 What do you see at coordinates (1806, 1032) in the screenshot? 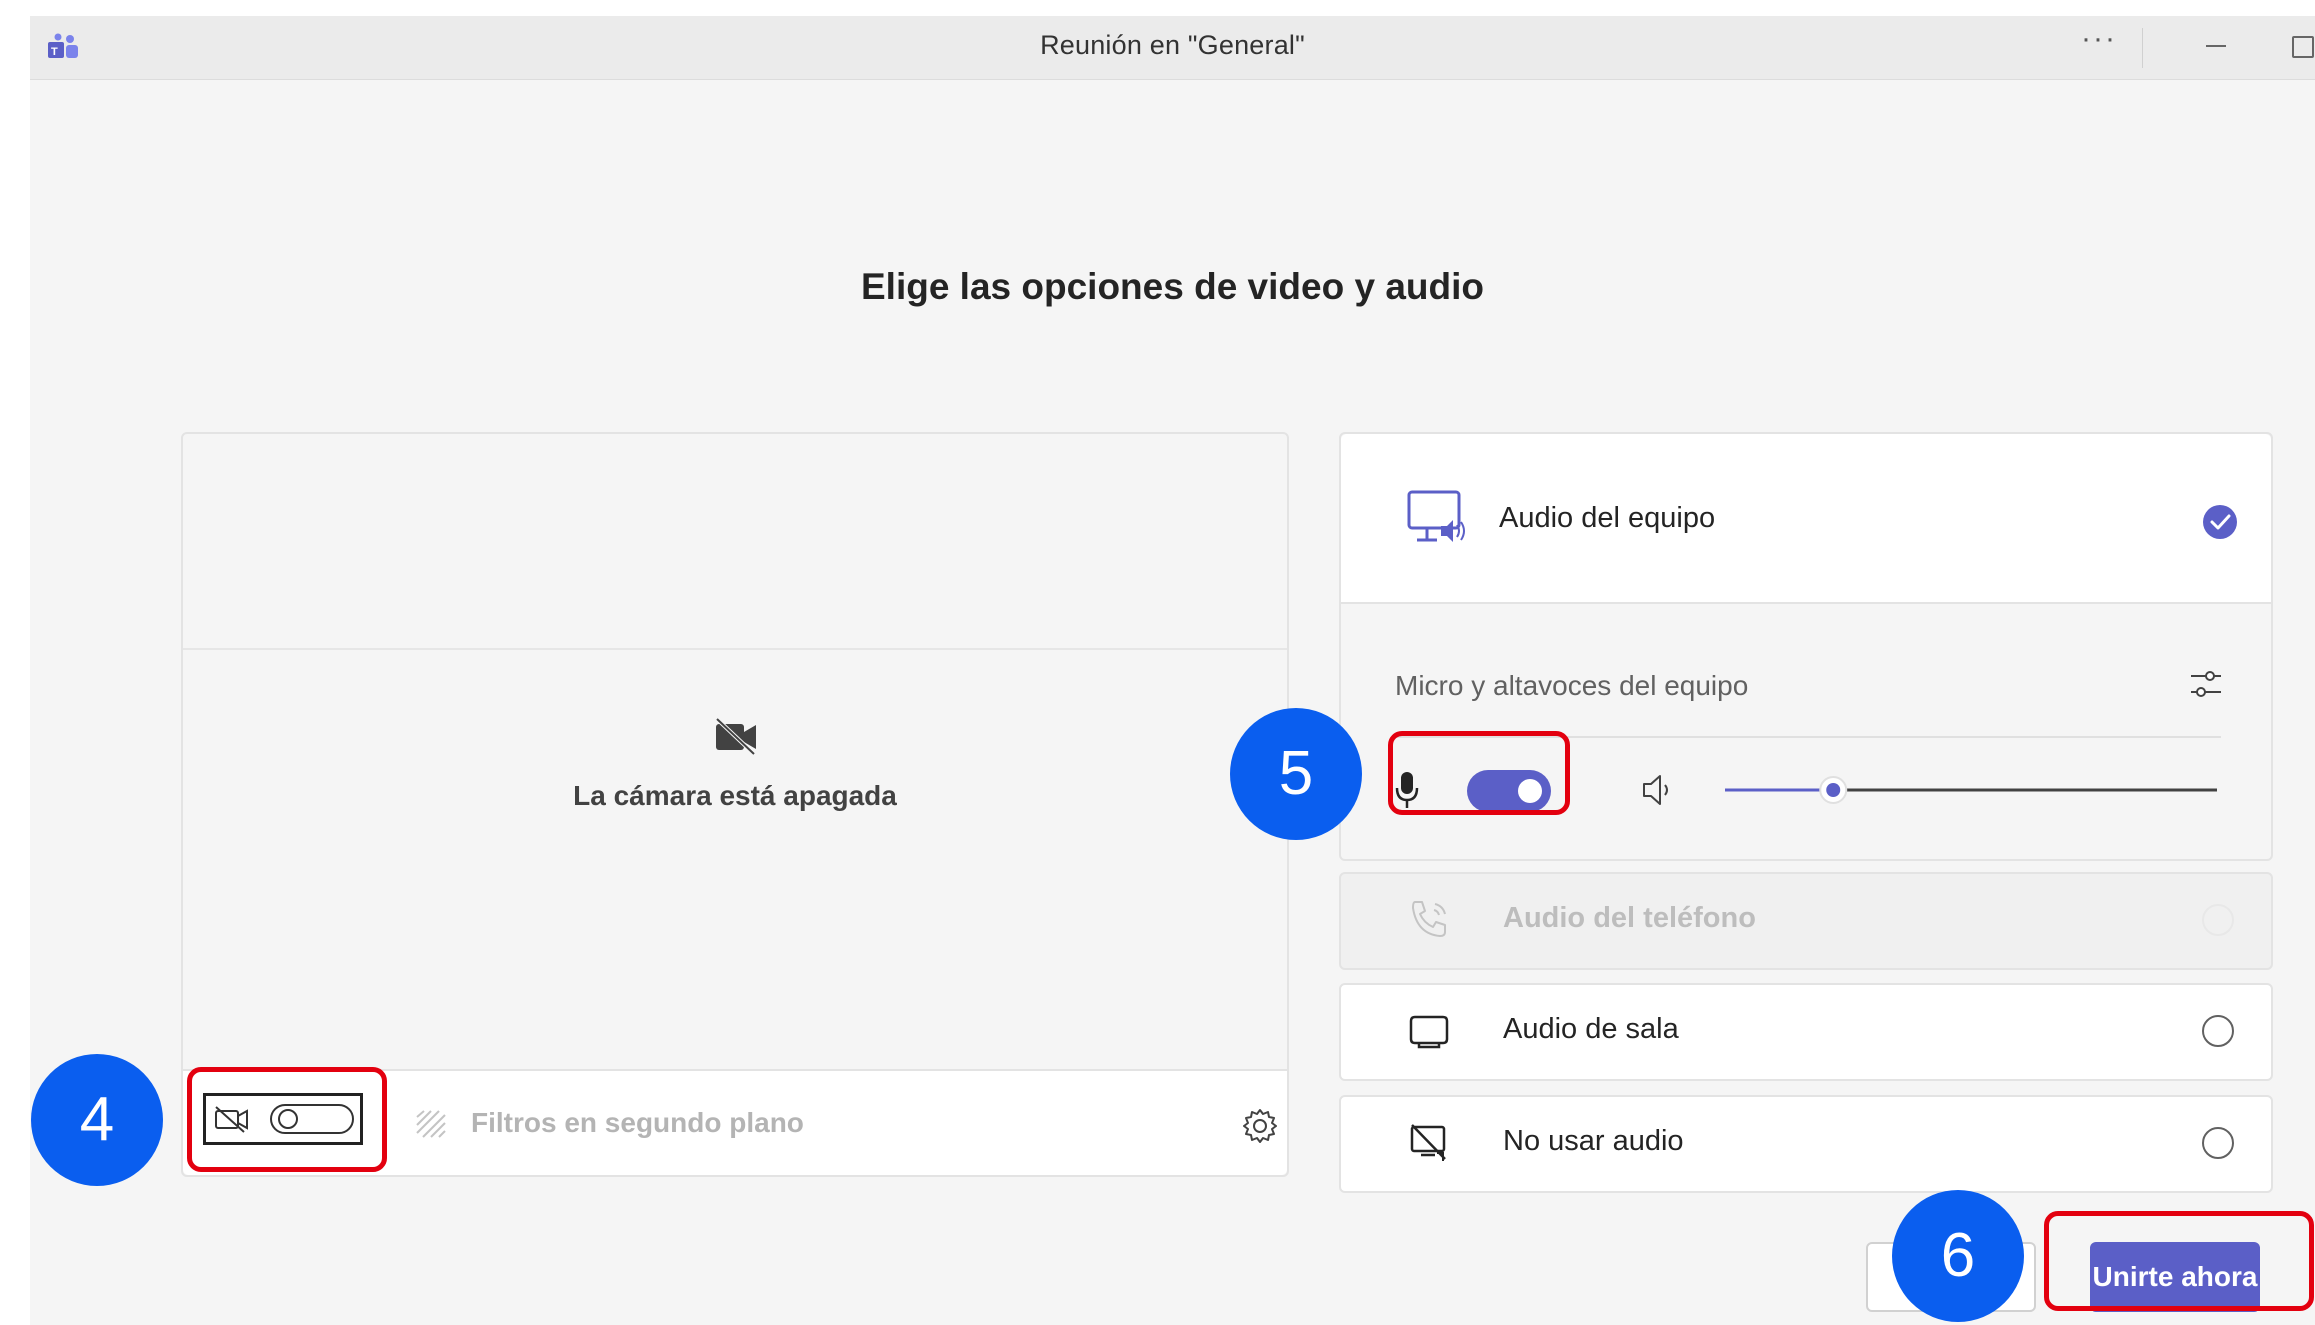
I see `room-audio-option: Audio de sala` at bounding box center [1806, 1032].